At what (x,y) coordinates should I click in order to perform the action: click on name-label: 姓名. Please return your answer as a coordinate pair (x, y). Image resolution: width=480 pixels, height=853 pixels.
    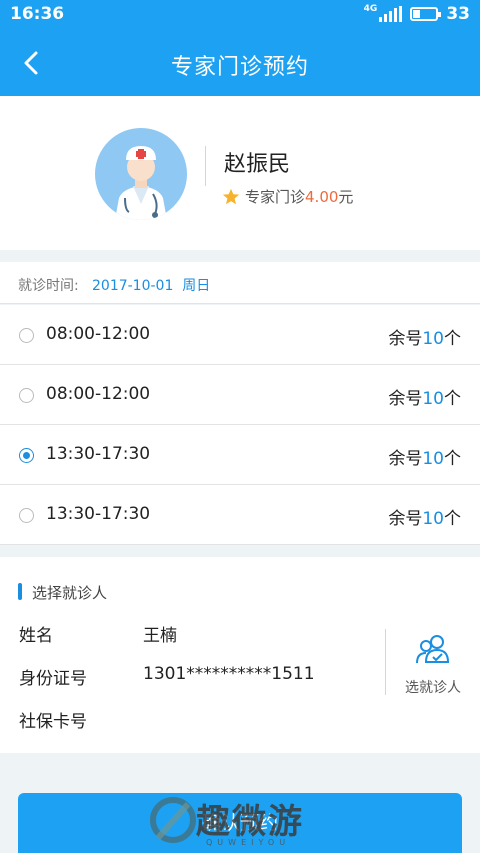
    Looking at the image, I should click on (36, 636).